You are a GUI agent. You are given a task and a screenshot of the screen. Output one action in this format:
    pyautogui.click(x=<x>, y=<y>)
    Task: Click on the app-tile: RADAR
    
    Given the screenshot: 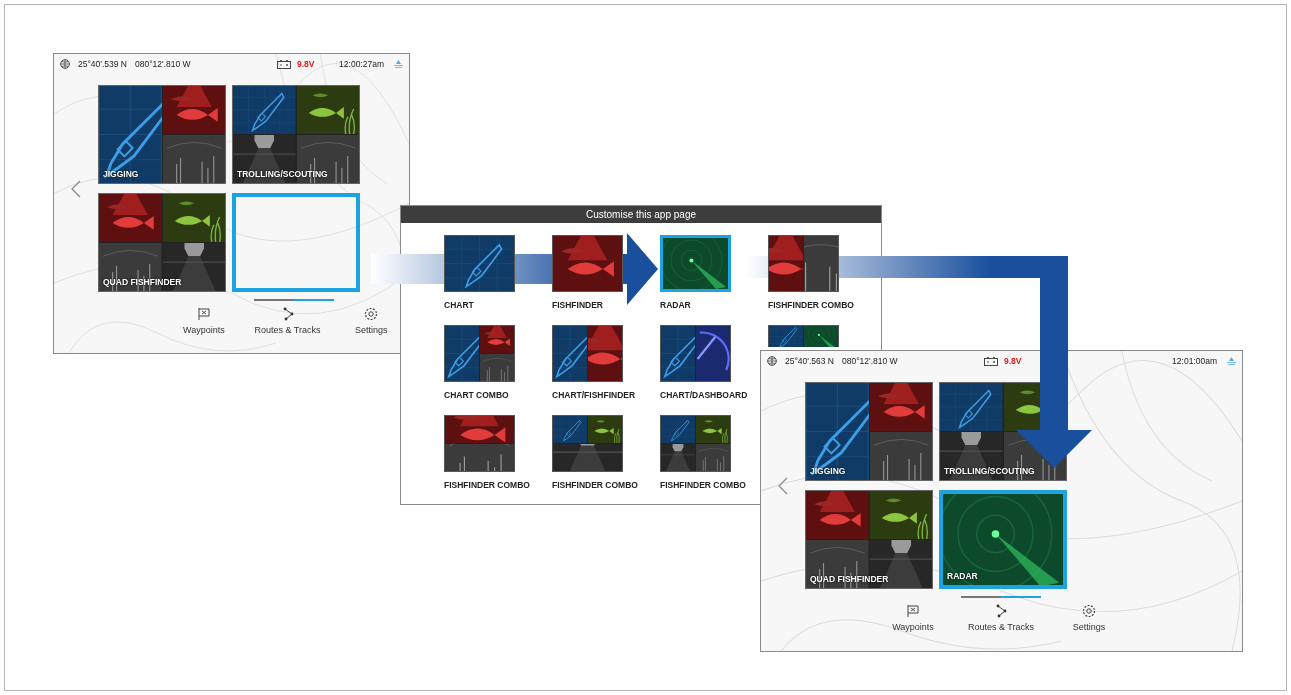 What is the action you would take?
    pyautogui.click(x=1003, y=539)
    